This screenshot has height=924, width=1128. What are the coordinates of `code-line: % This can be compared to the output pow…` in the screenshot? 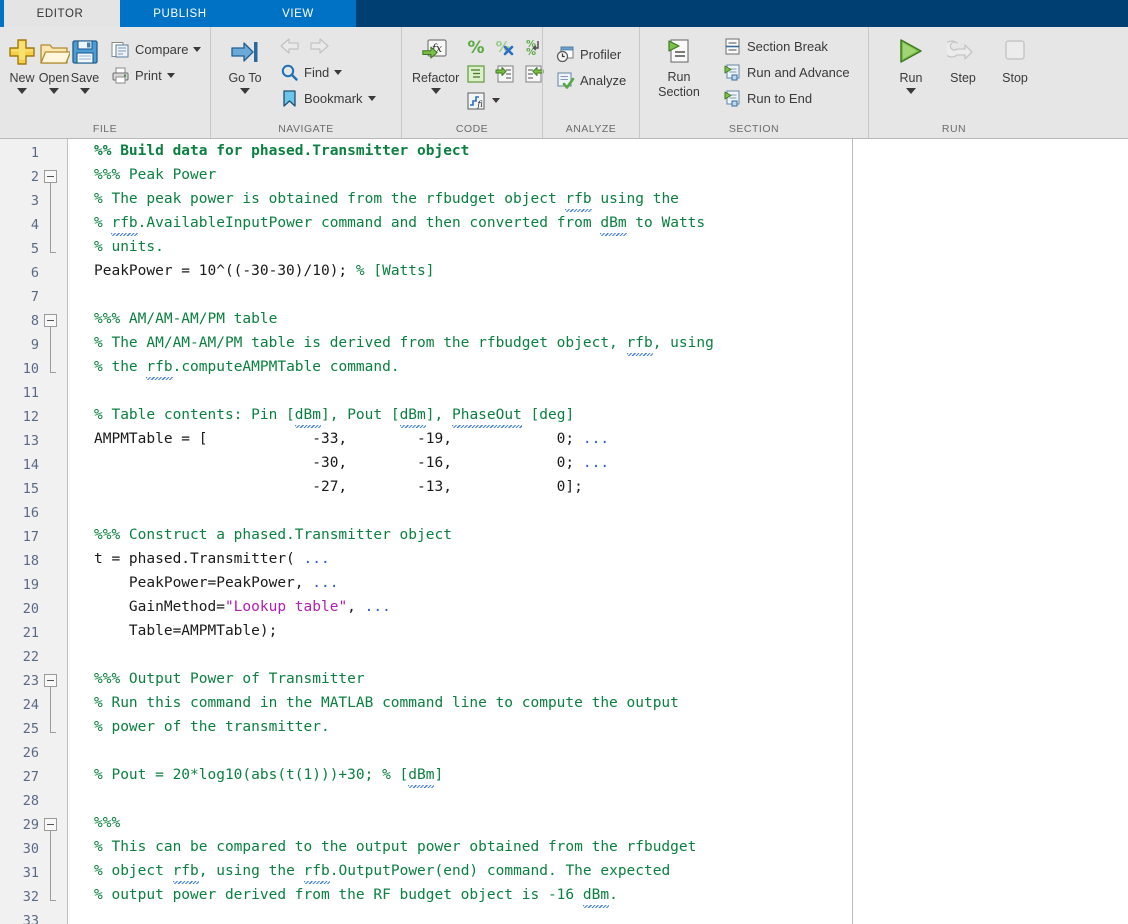 It's located at (611, 847).